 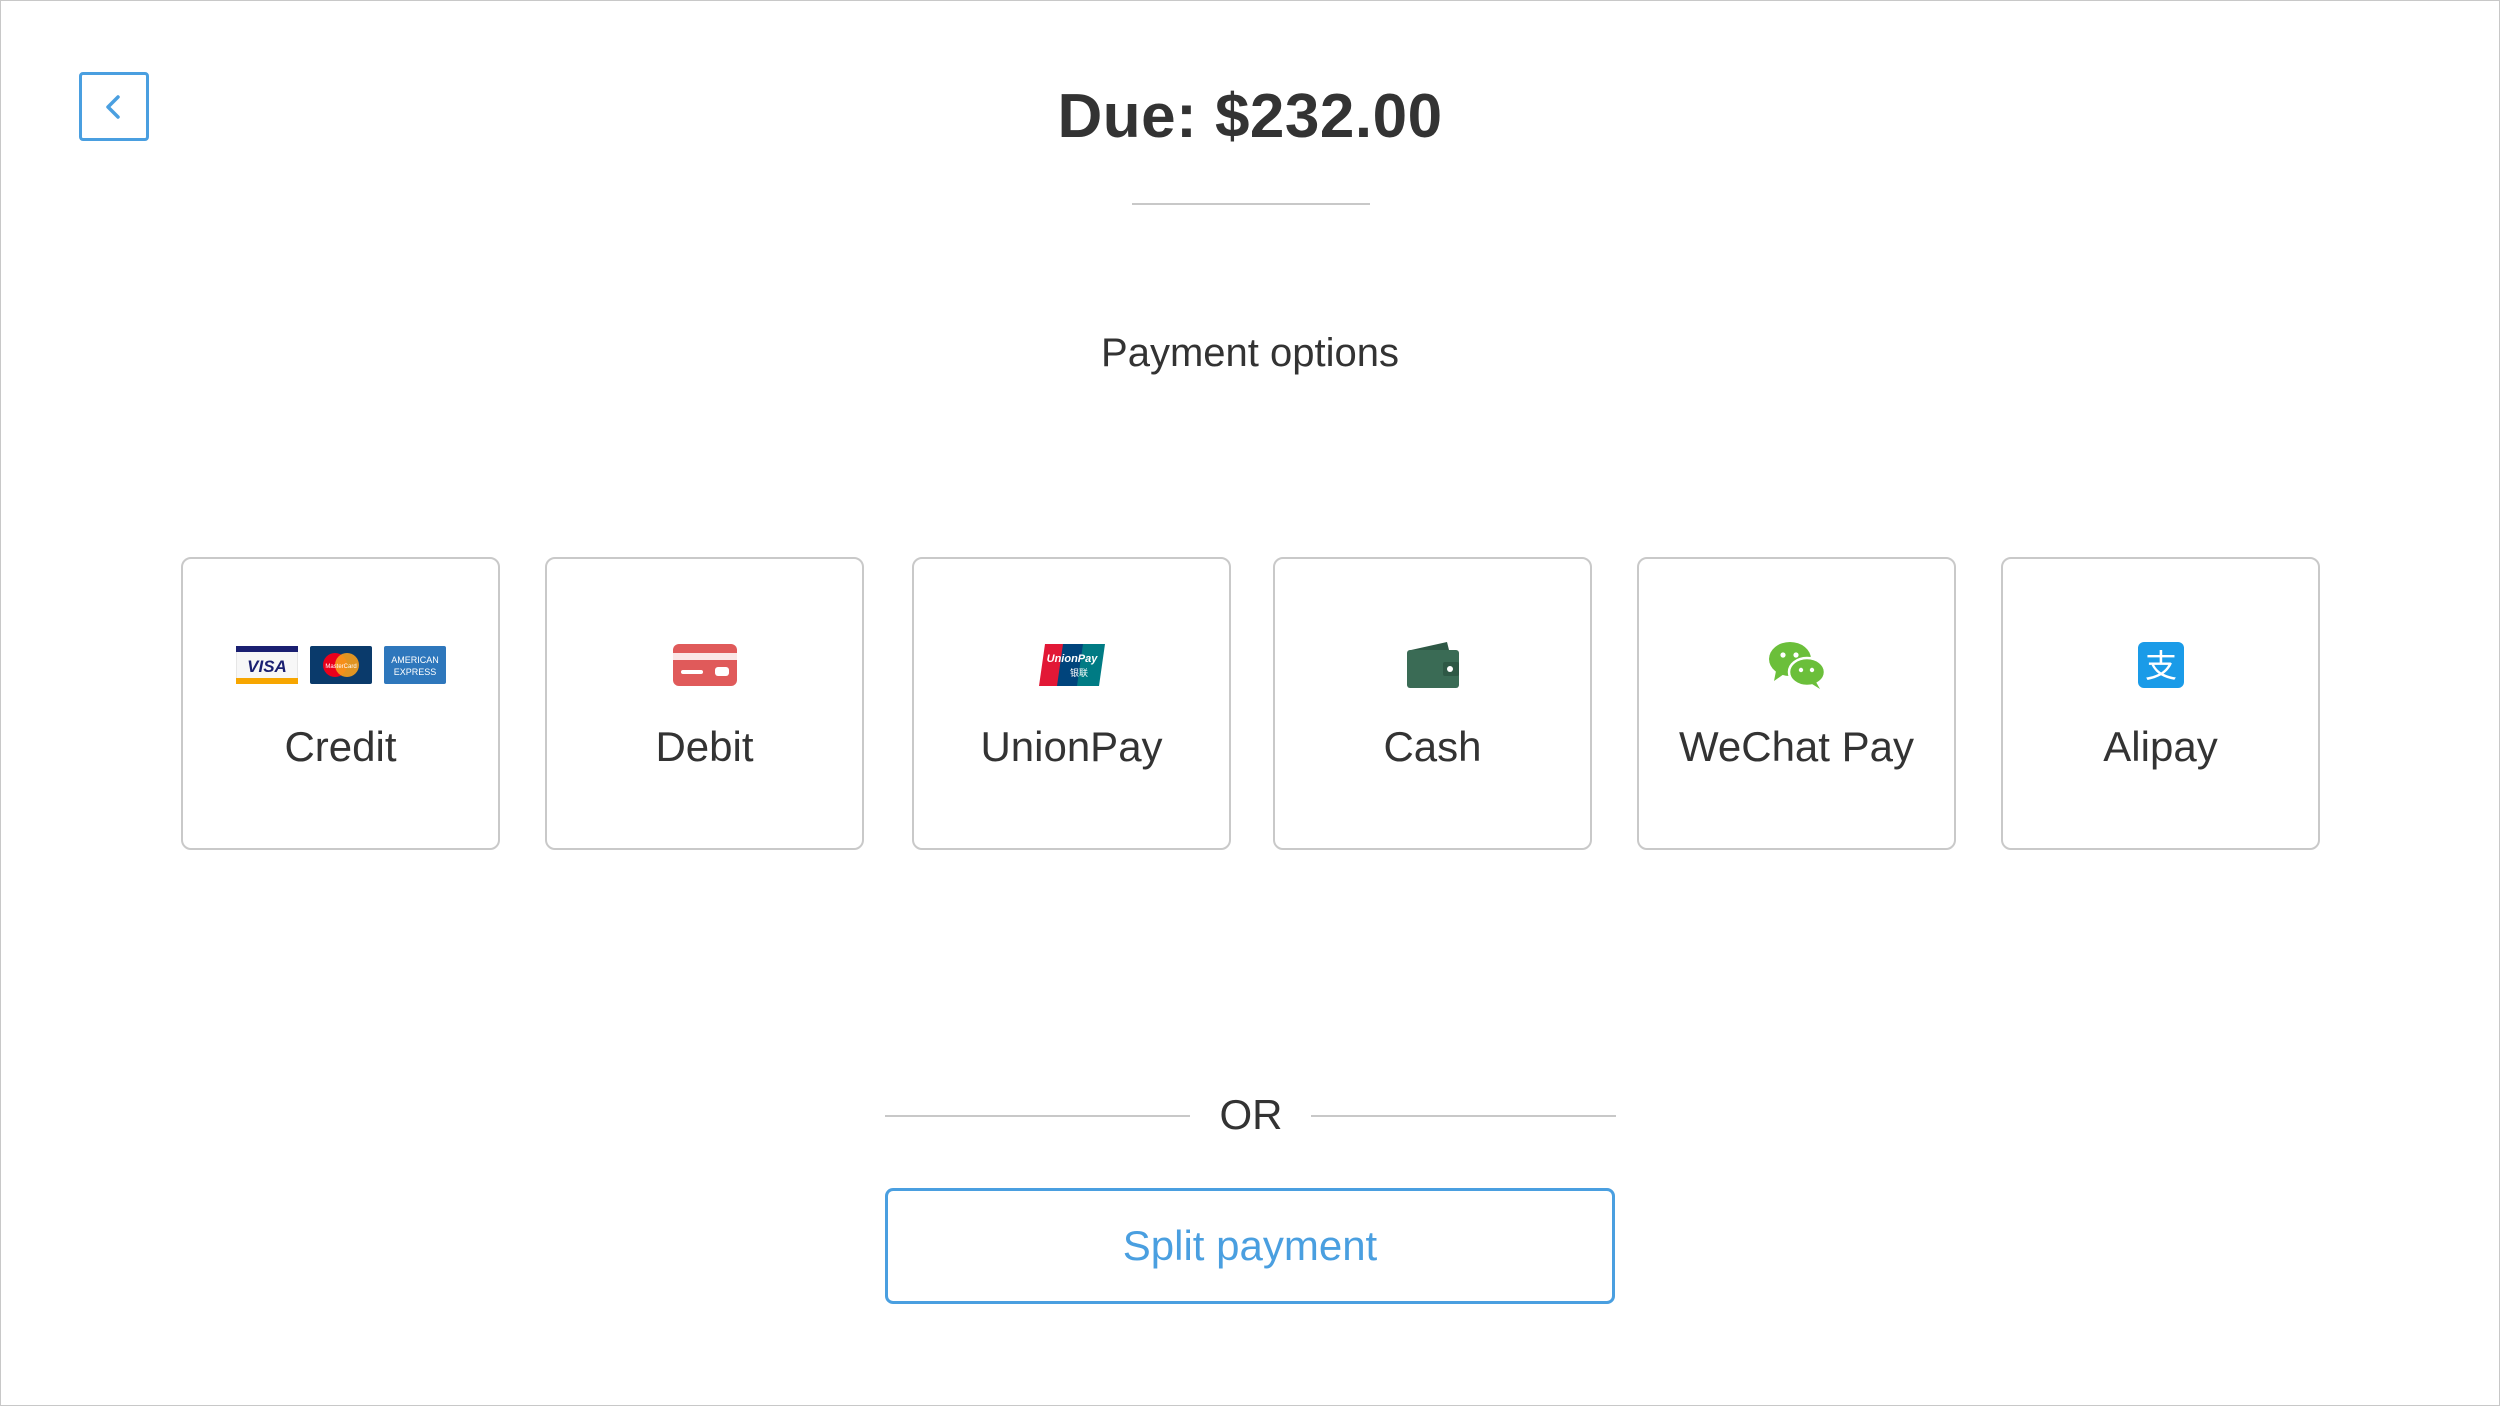 I want to click on alipay-icon: 支, so click(x=2160, y=665).